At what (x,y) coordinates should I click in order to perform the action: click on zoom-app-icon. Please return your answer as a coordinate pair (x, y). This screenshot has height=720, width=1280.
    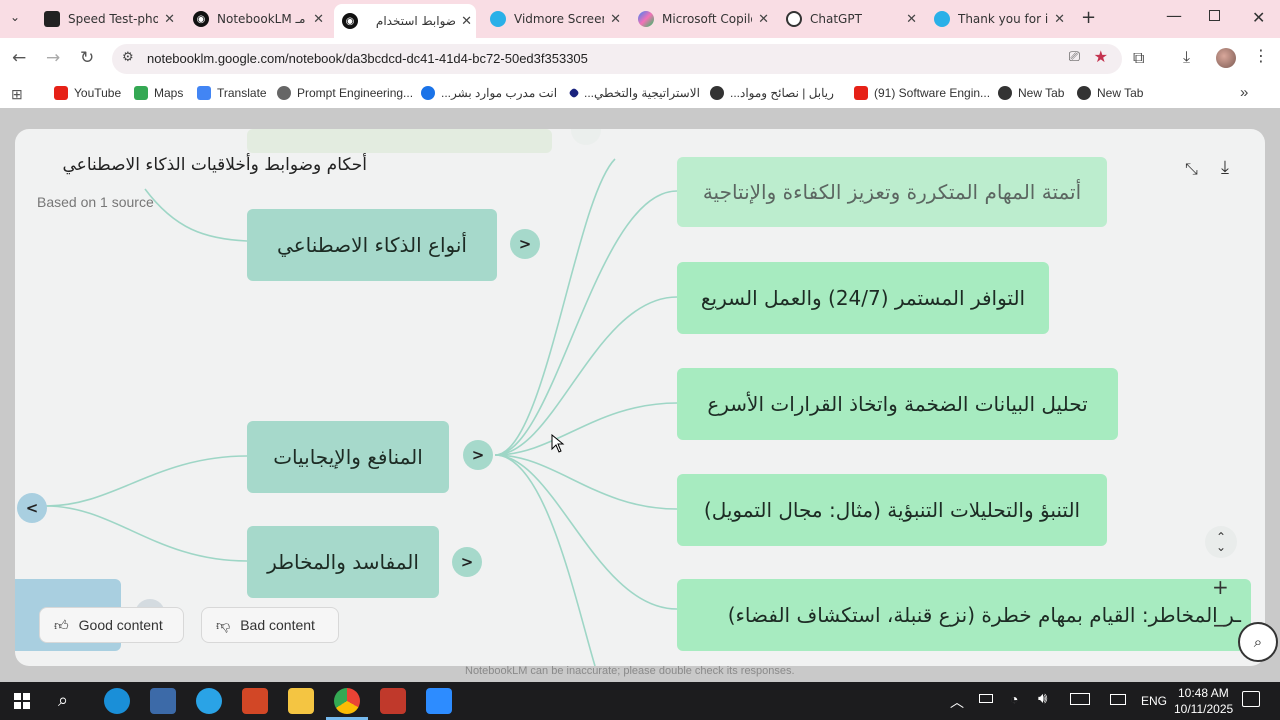
    Looking at the image, I should click on (439, 701).